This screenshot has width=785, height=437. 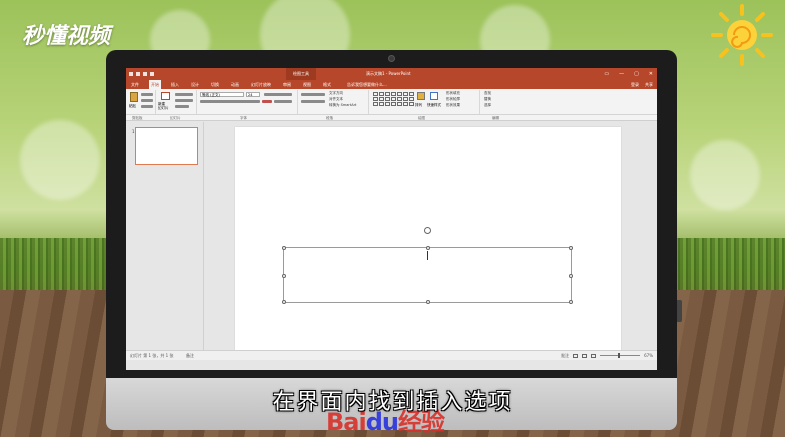 What do you see at coordinates (388, 73) in the screenshot?
I see `document-title: 演示文稿1 - PowerPoint` at bounding box center [388, 73].